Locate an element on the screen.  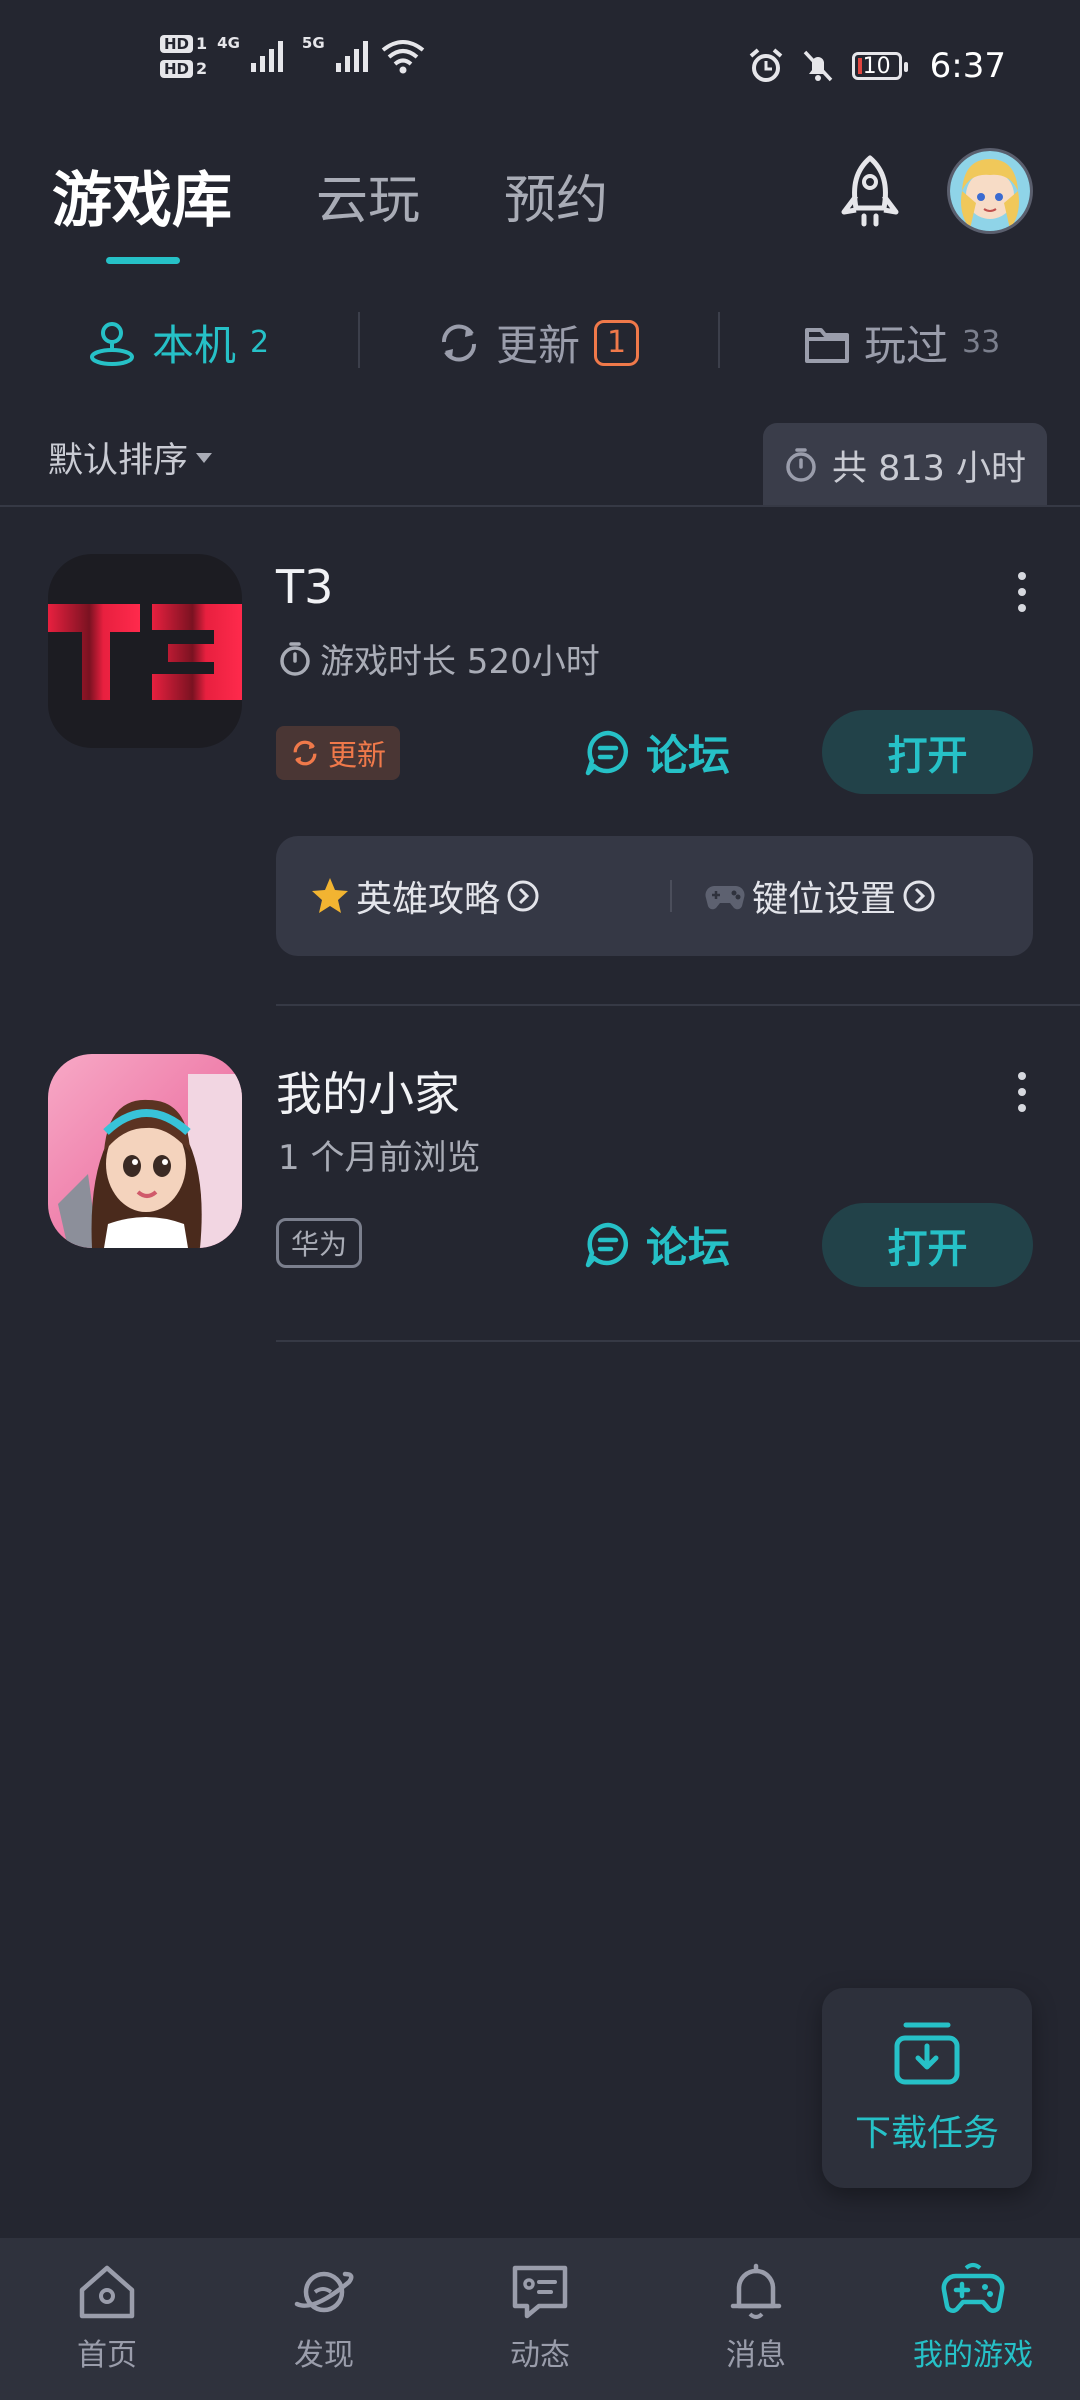
network-4g-label: 4G is located at coordinates (228, 43).